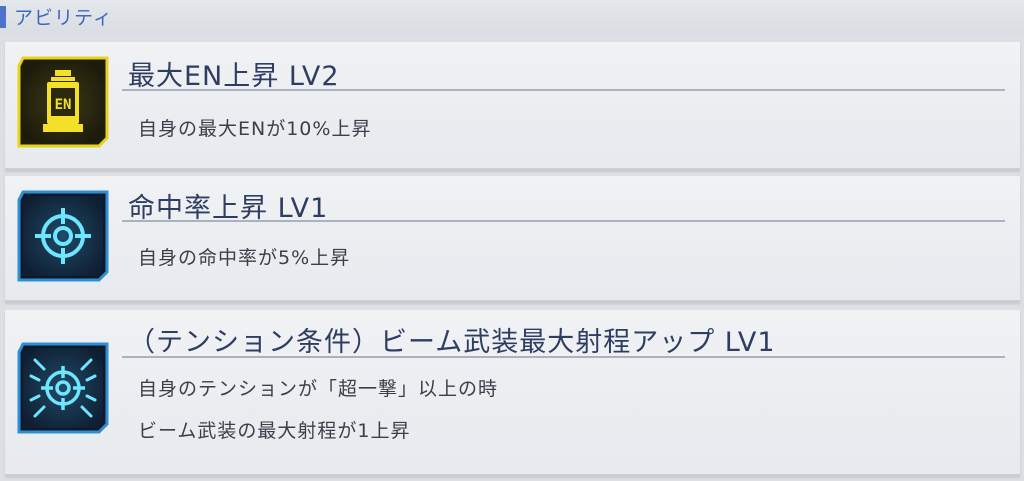 The height and width of the screenshot is (481, 1024). What do you see at coordinates (63, 18) in the screenshot?
I see `section-title: アビリティ` at bounding box center [63, 18].